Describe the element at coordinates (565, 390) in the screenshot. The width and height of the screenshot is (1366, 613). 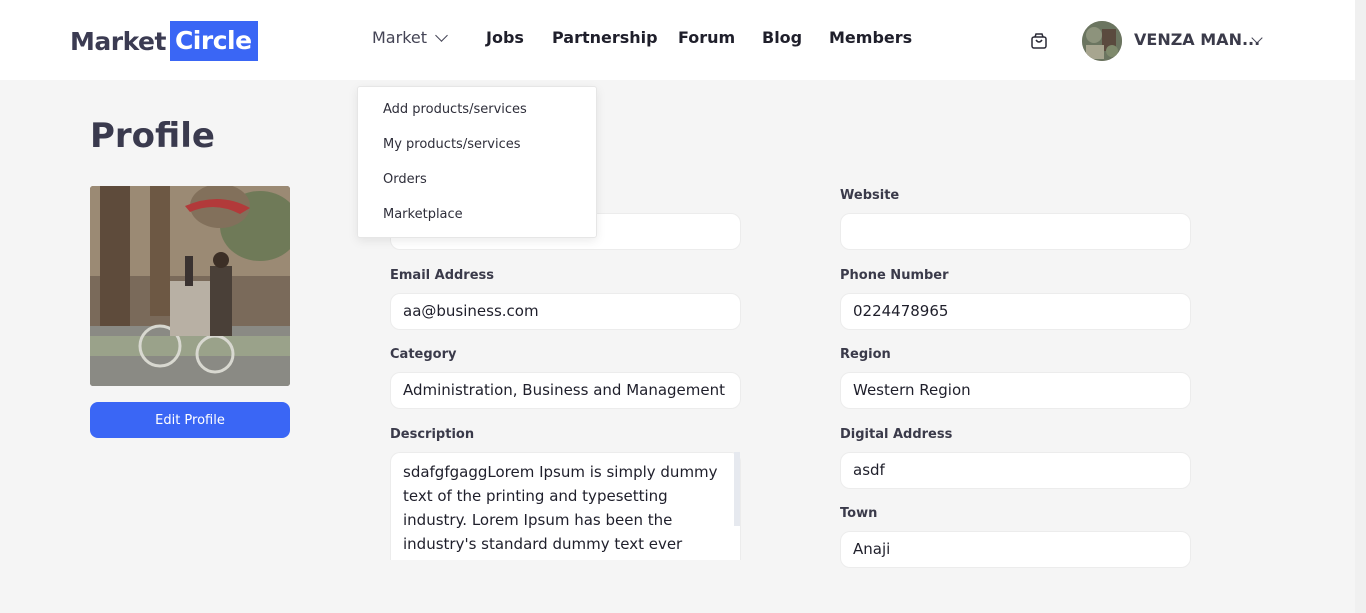
I see `category-field: Administration, Business and Management` at that location.